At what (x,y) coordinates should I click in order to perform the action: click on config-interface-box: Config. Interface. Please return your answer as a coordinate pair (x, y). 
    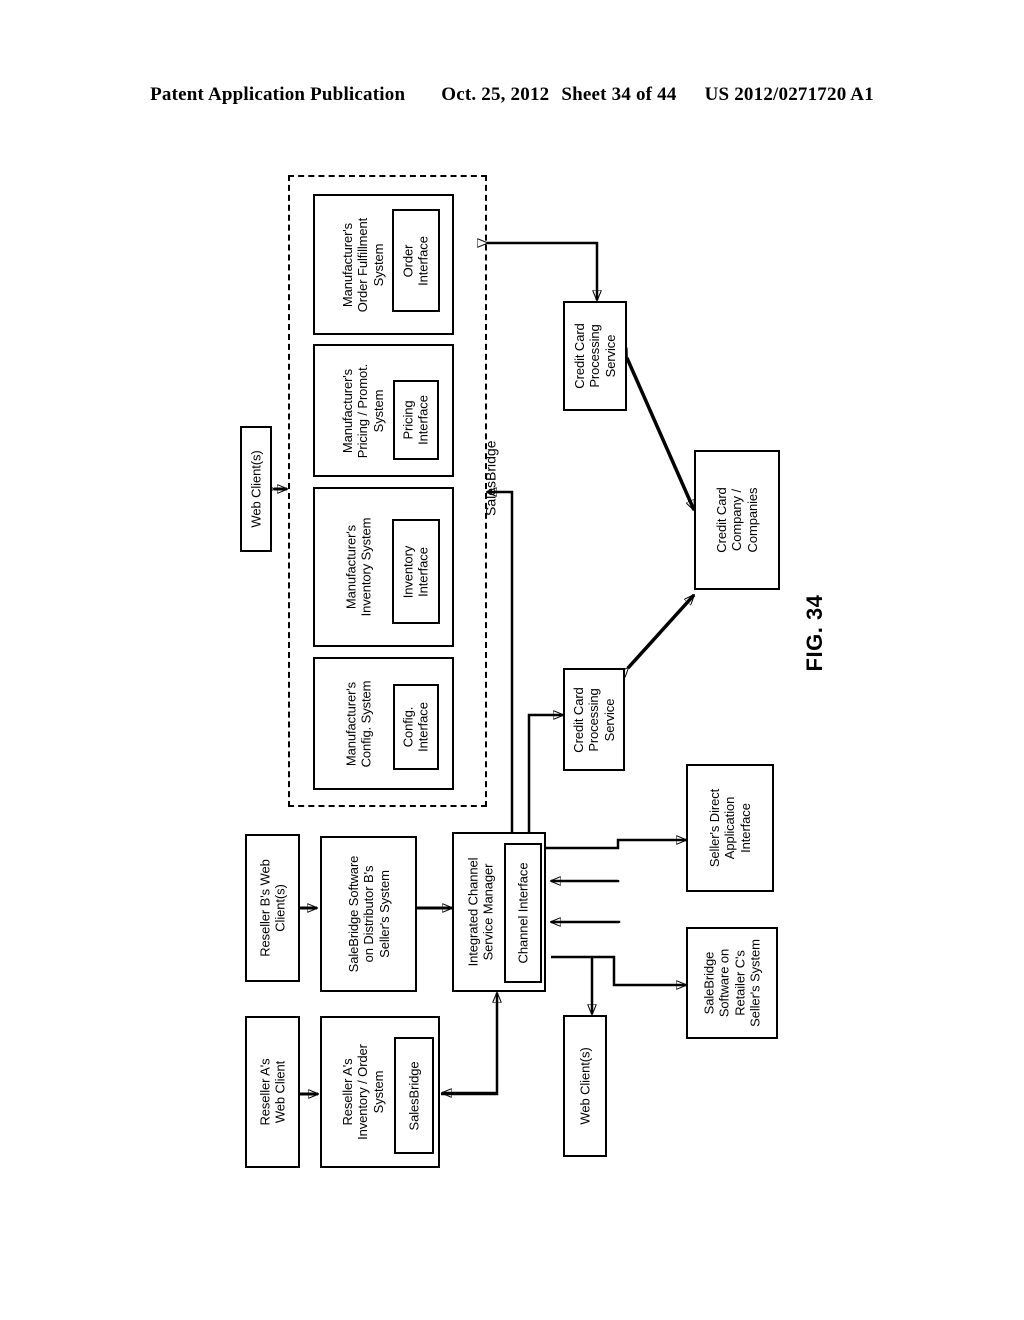
    Looking at the image, I should click on (416, 727).